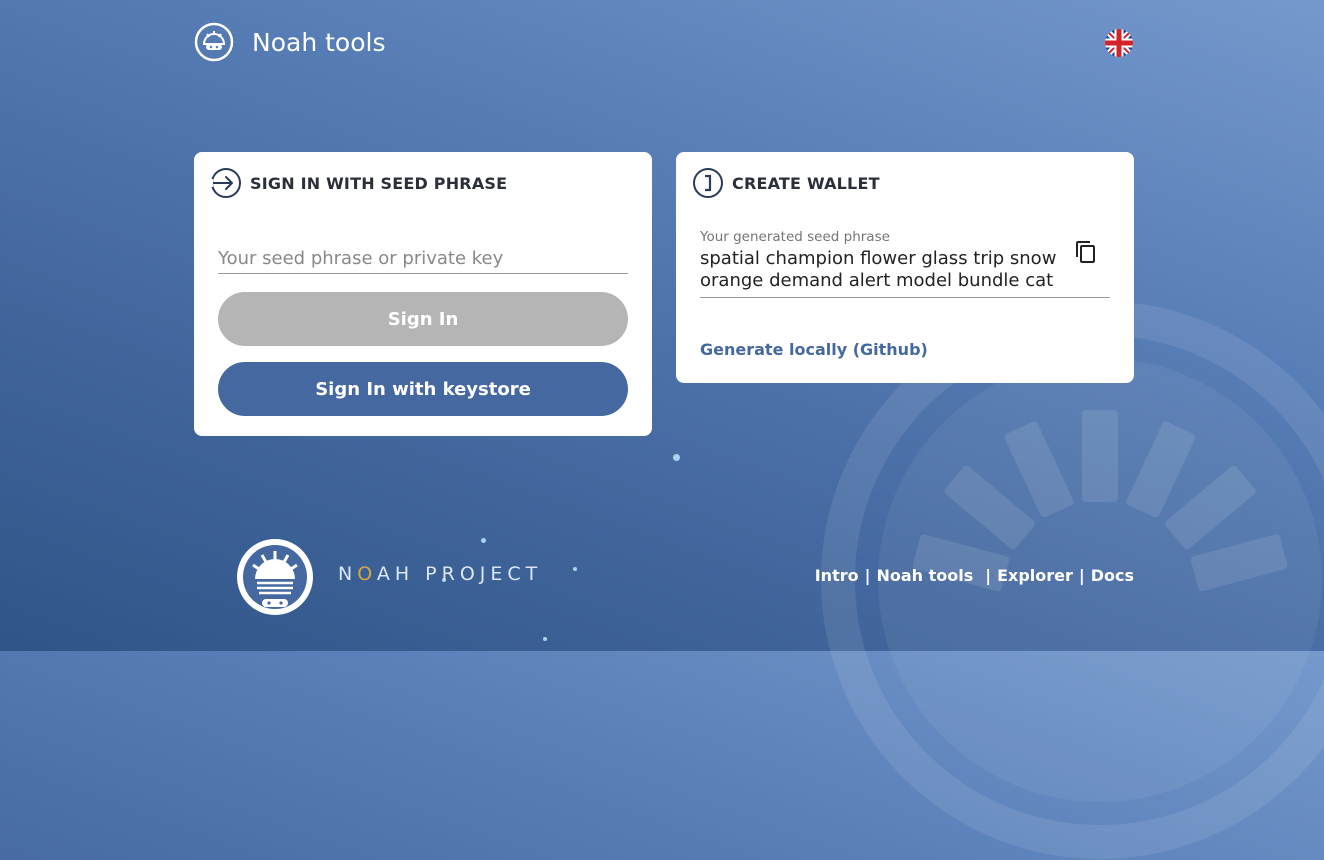 The height and width of the screenshot is (860, 1324). What do you see at coordinates (423, 319) in the screenshot?
I see `sign-in-button: Sign In` at bounding box center [423, 319].